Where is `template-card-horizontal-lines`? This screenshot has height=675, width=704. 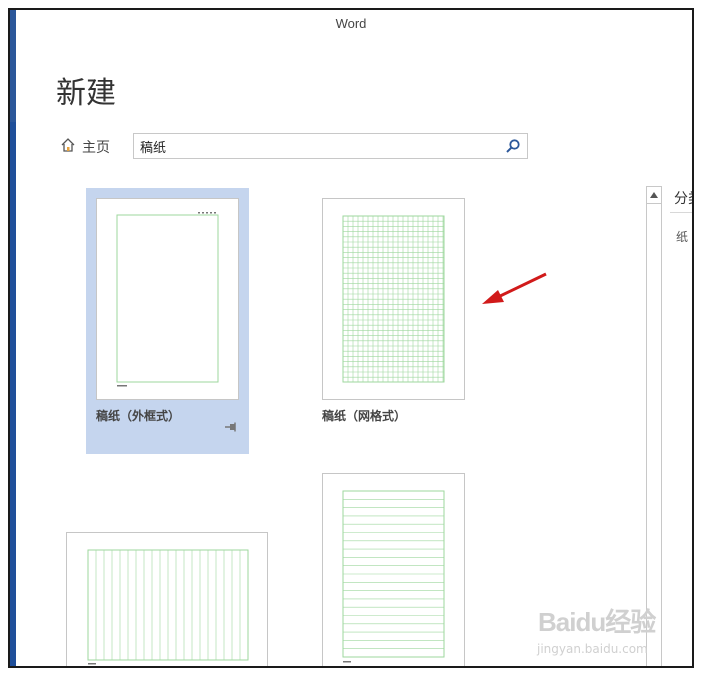
template-card-horizontal-lines is located at coordinates (393, 569).